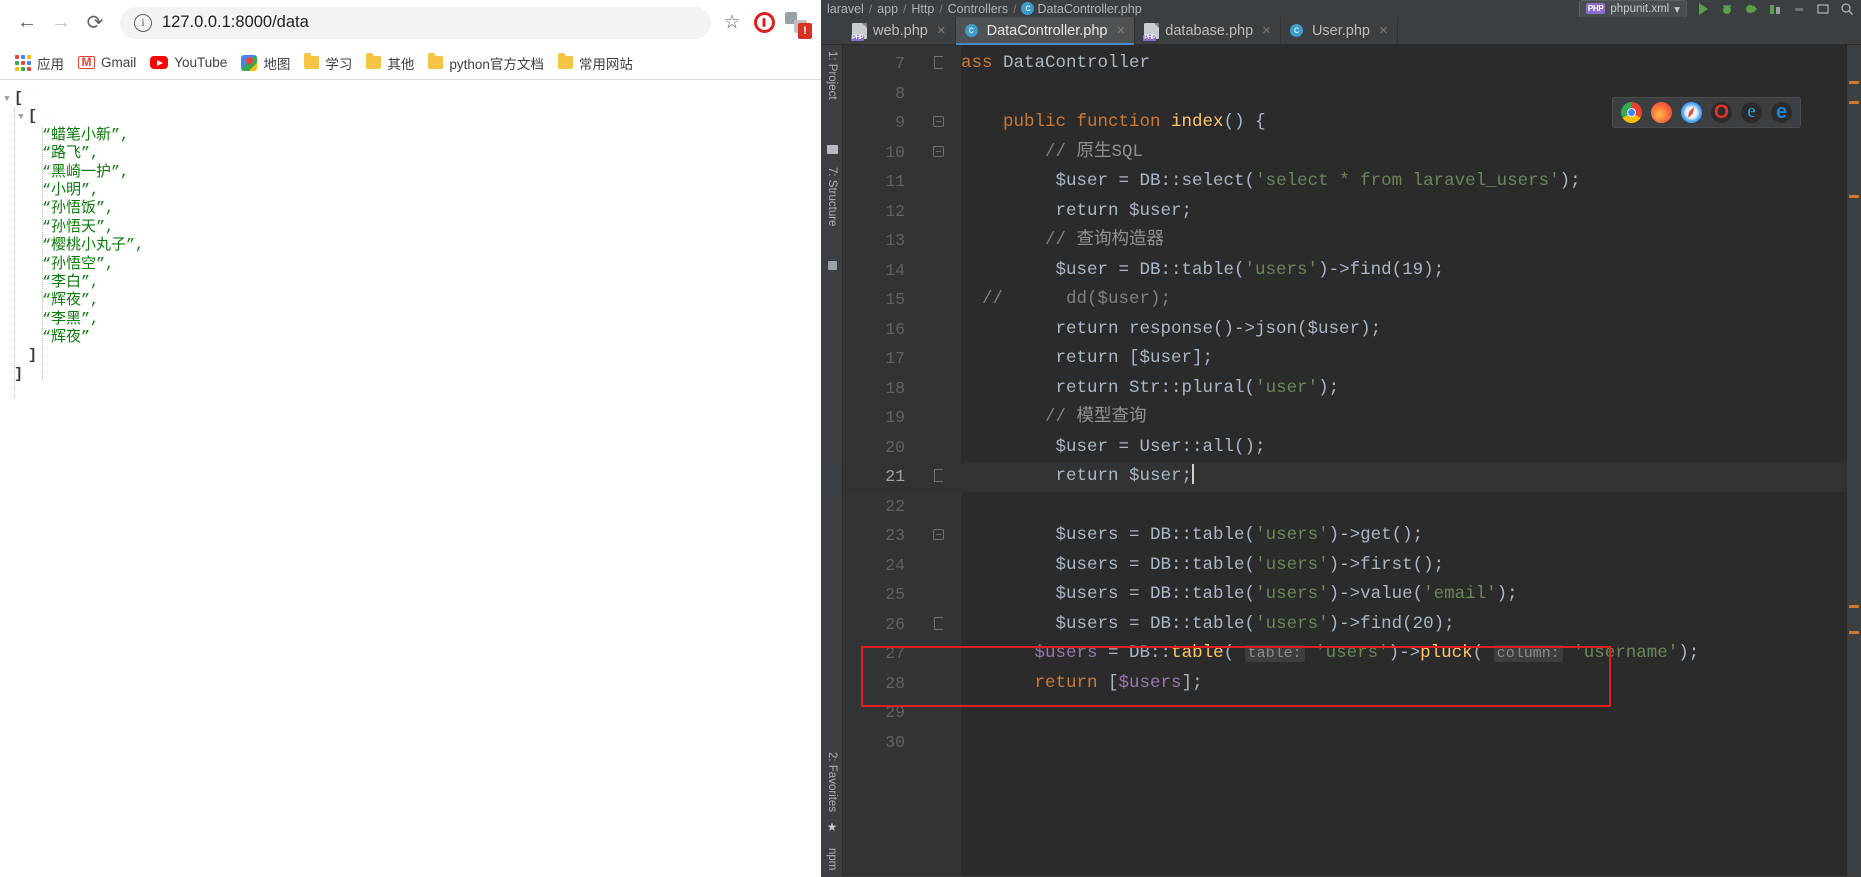  What do you see at coordinates (1781, 112) in the screenshot?
I see `edge-icon` at bounding box center [1781, 112].